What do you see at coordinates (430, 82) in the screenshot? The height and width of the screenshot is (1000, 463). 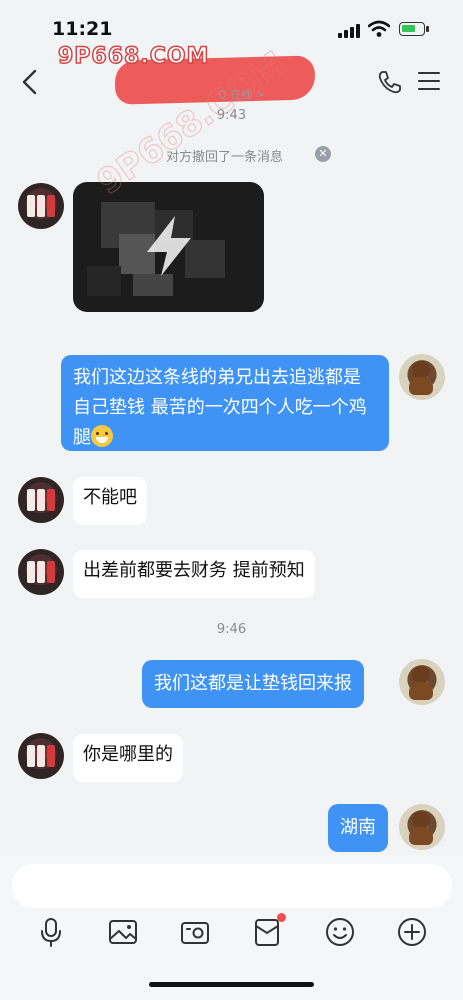 I see `menu-button` at bounding box center [430, 82].